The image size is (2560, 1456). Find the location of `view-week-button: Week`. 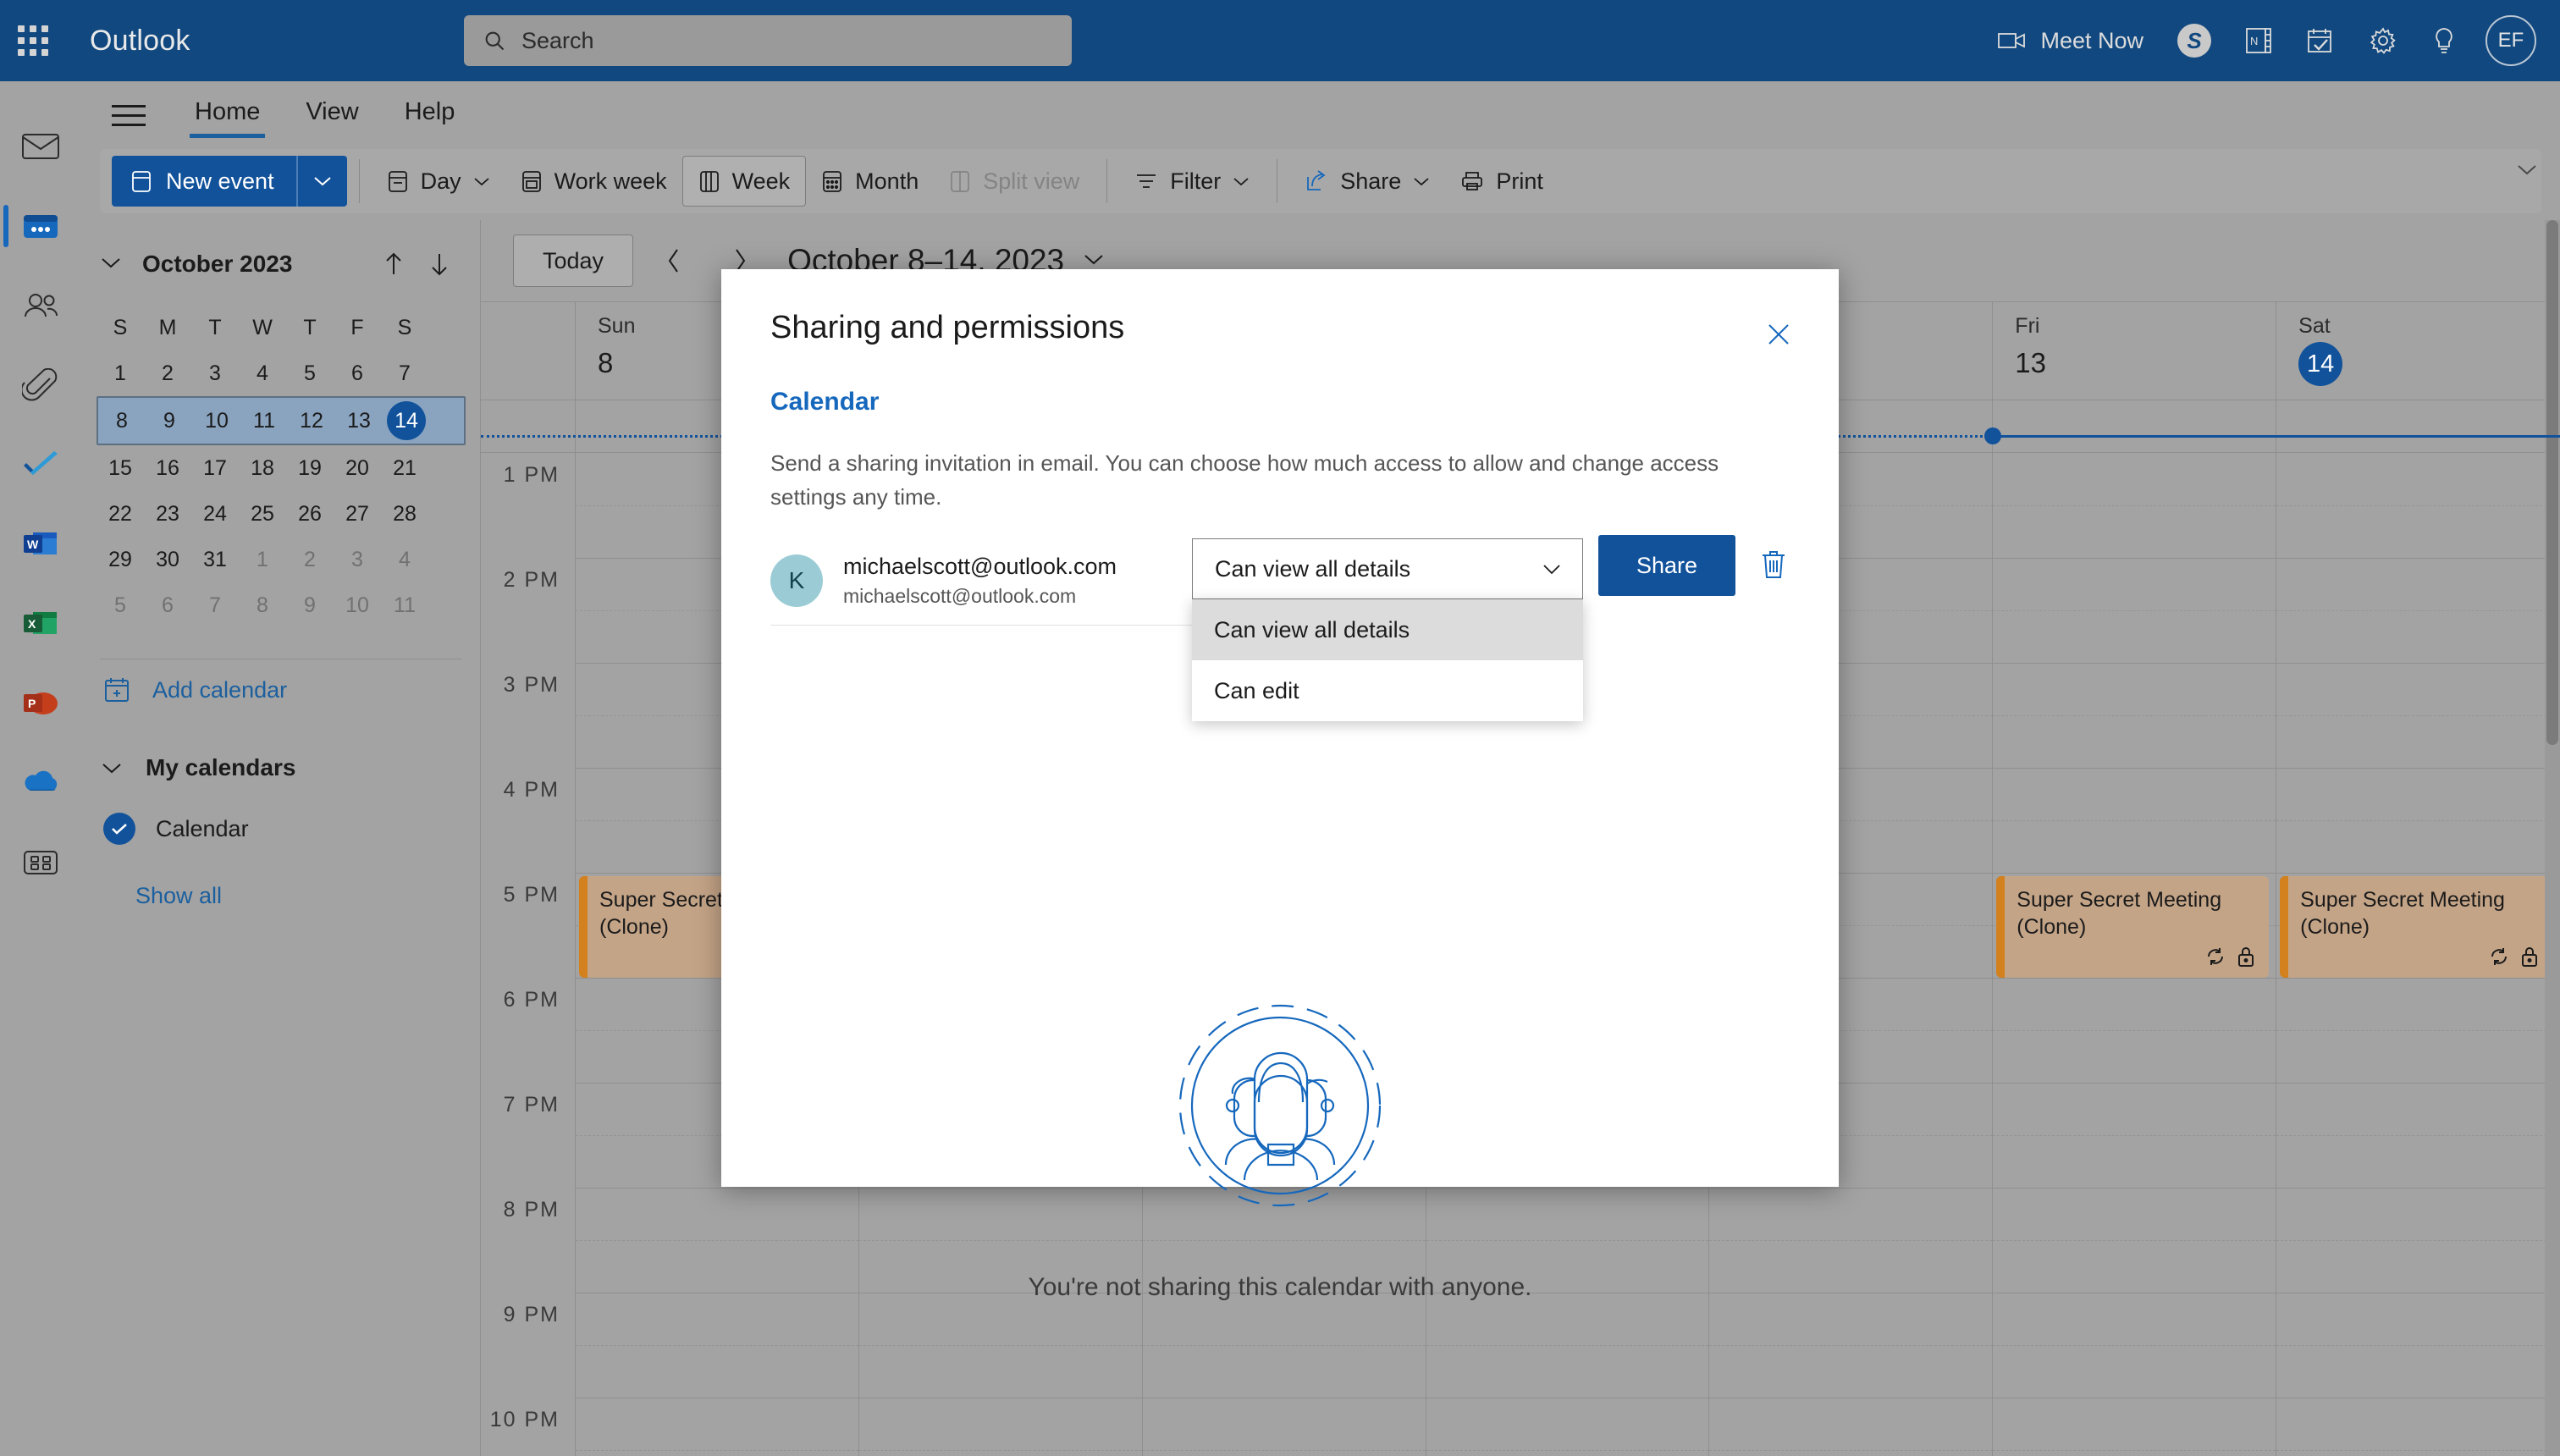

view-week-button: Week is located at coordinates (744, 181).